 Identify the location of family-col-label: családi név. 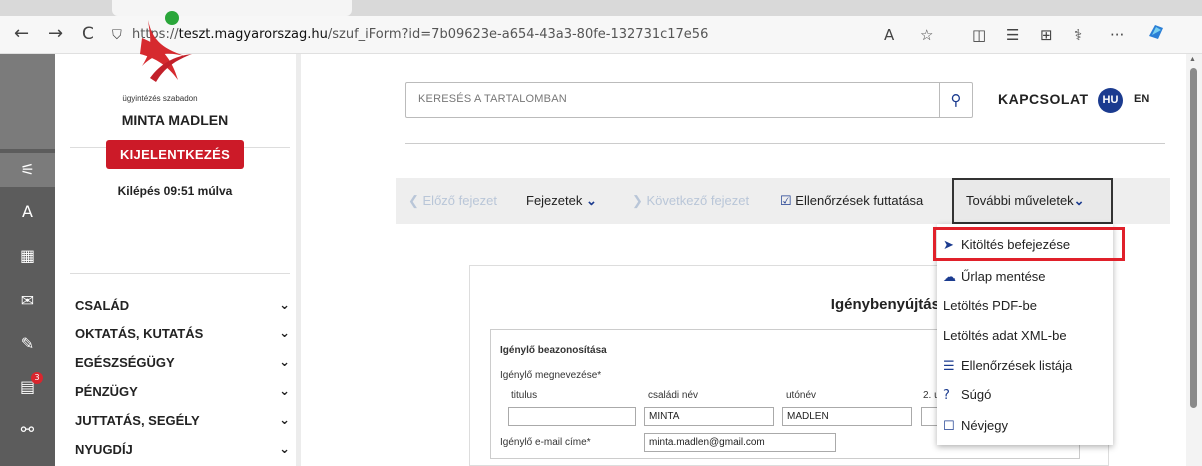
(673, 395).